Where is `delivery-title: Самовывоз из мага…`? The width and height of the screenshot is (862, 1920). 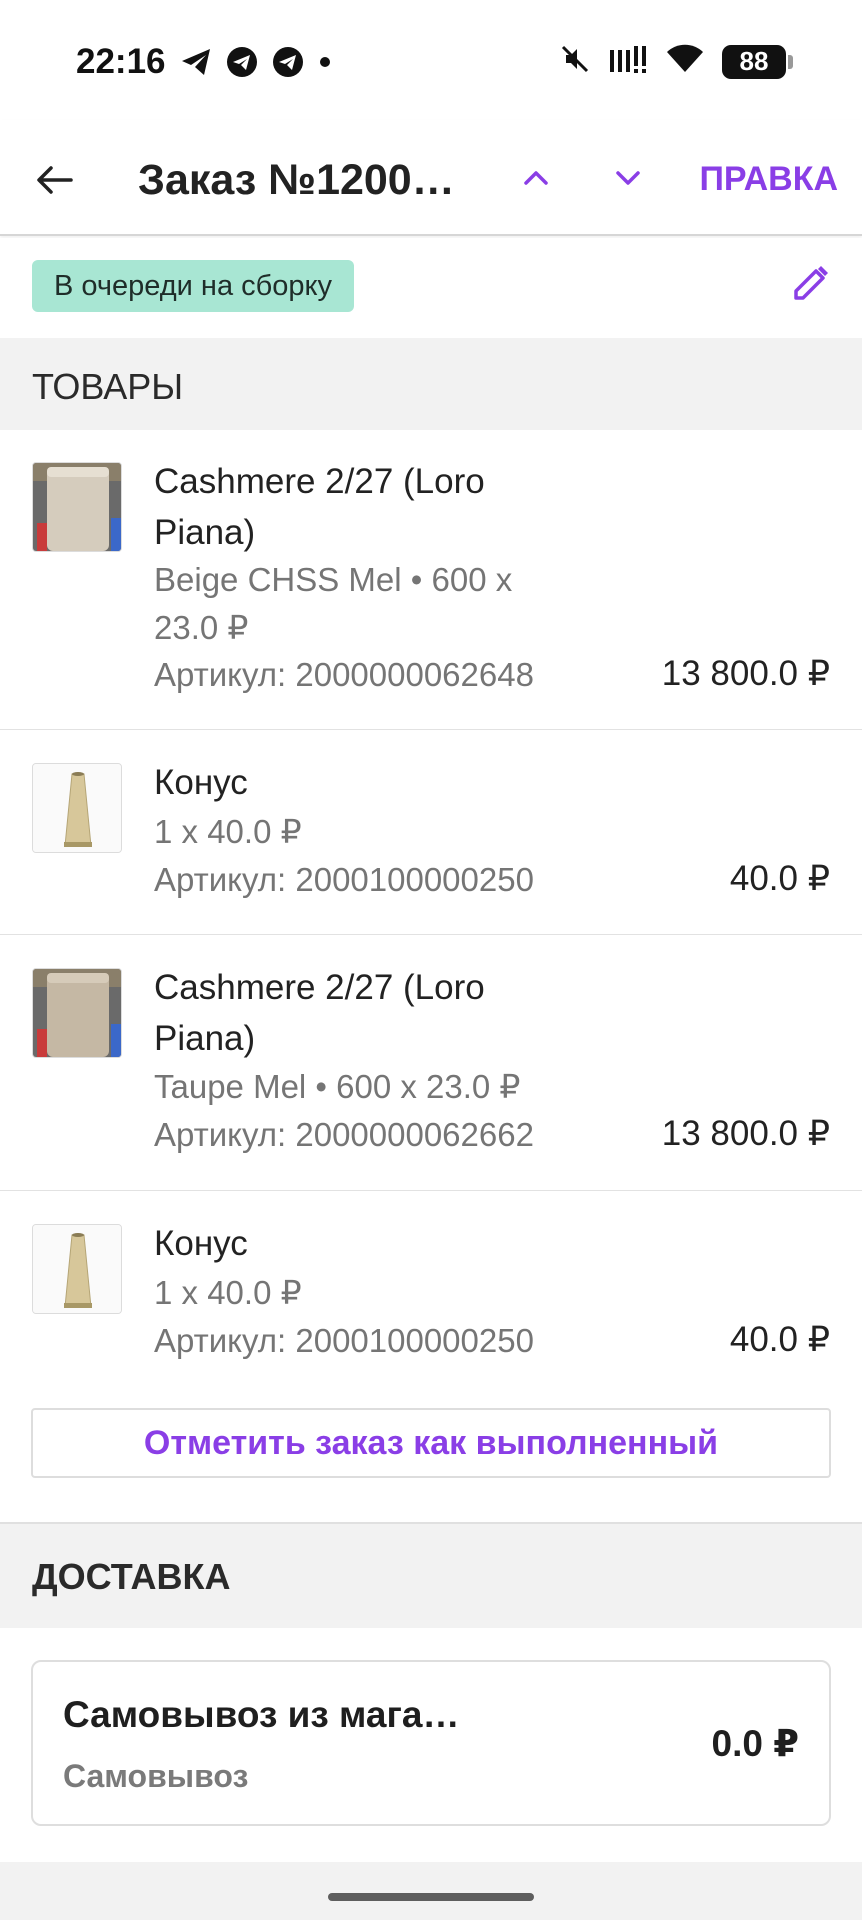 delivery-title: Самовывоз из мага… is located at coordinates (261, 1714).